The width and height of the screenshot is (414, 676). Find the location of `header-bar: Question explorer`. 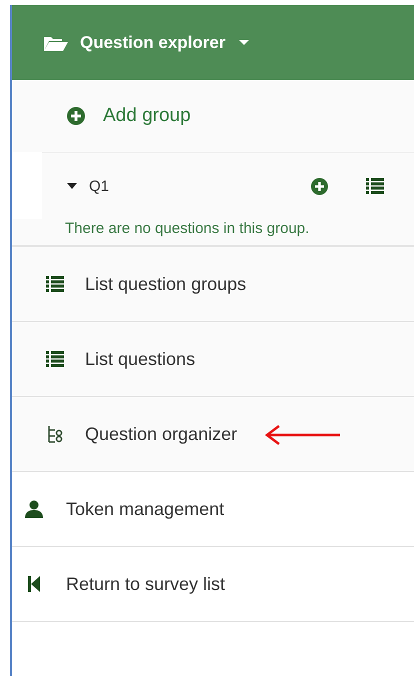

header-bar: Question explorer is located at coordinates (213, 42).